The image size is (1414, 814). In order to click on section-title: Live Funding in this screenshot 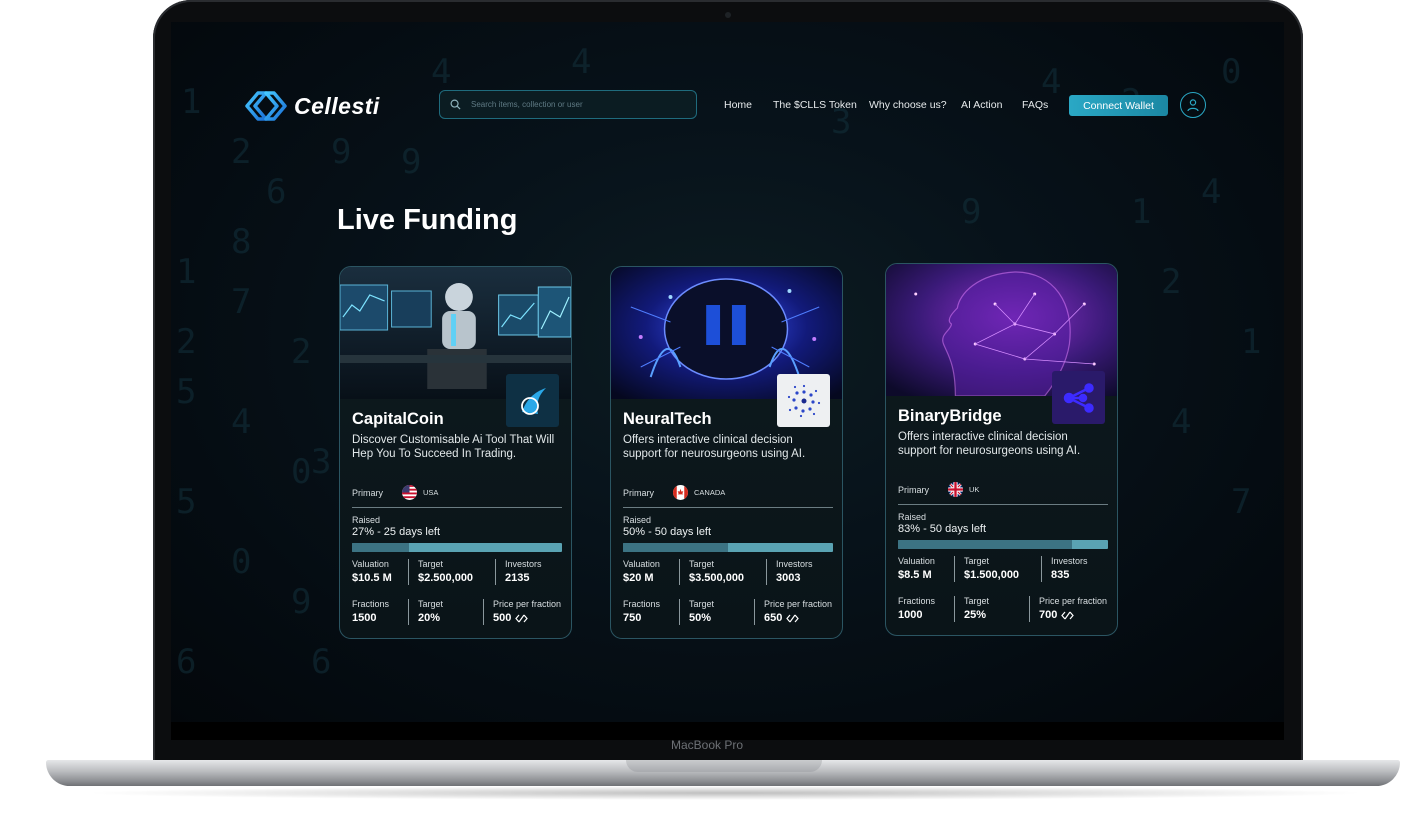, I will do `click(427, 220)`.